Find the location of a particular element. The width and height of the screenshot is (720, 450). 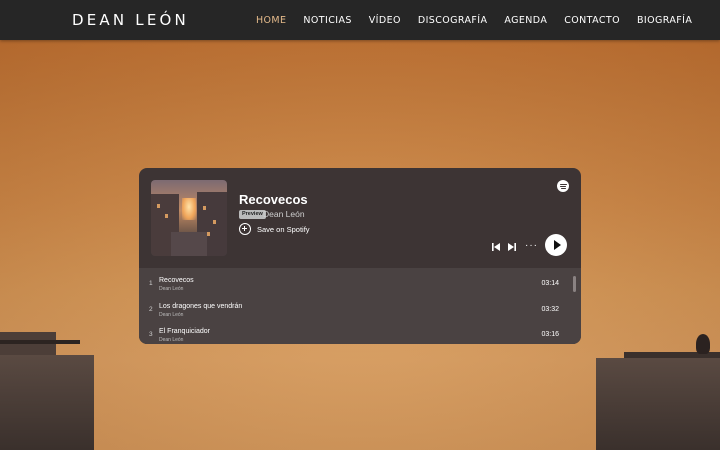

play-button is located at coordinates (556, 245).